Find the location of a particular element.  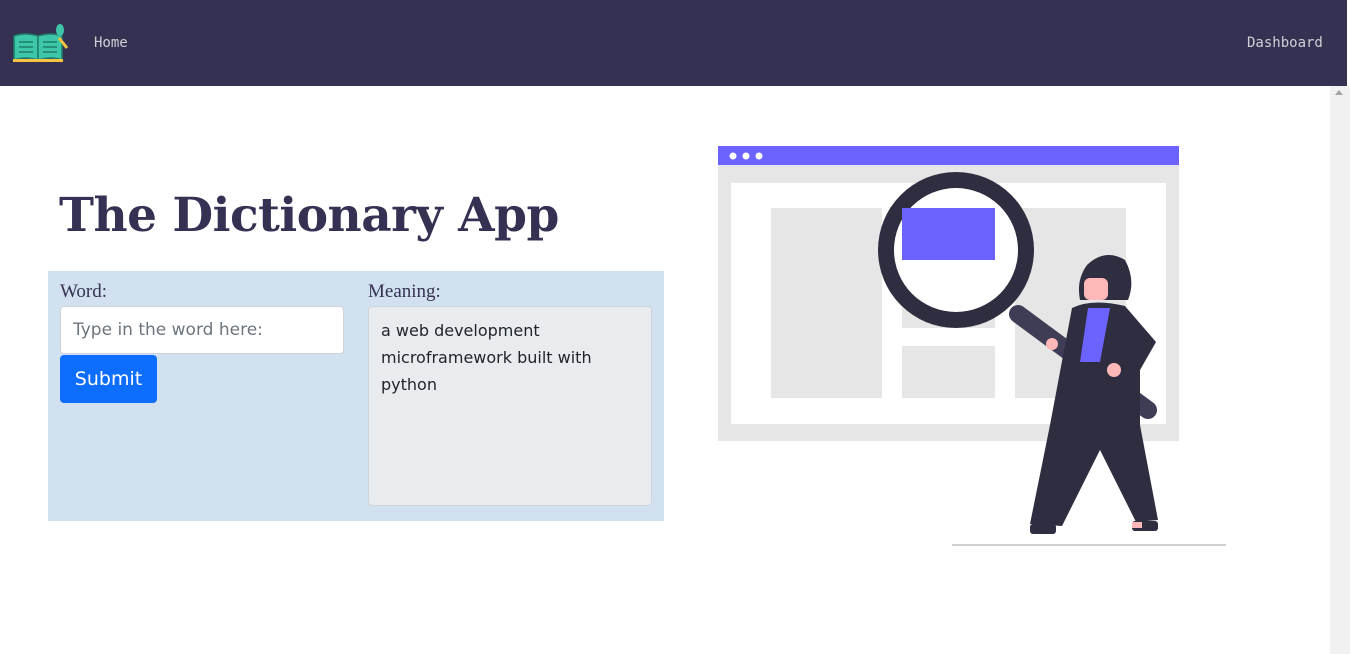

submit-button: Submit is located at coordinates (108, 379).